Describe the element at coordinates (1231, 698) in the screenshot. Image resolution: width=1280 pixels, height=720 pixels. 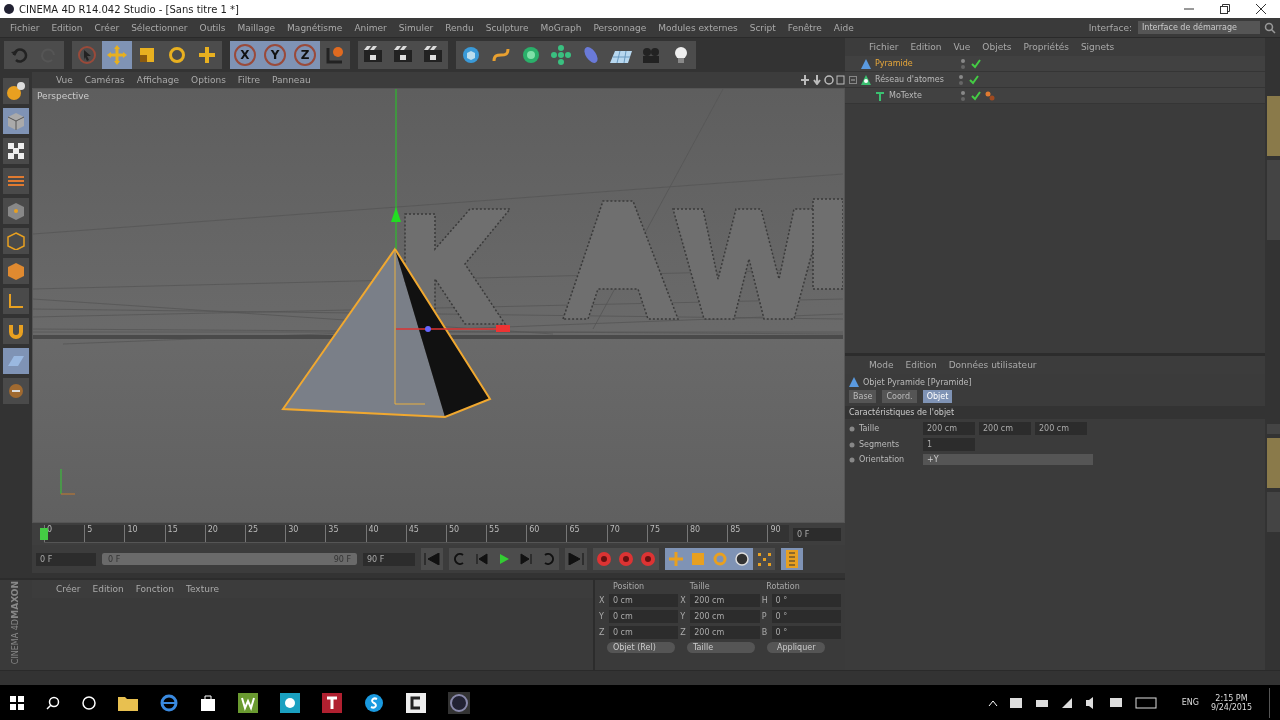
I see `clock-time: 2:15 PM` at that location.